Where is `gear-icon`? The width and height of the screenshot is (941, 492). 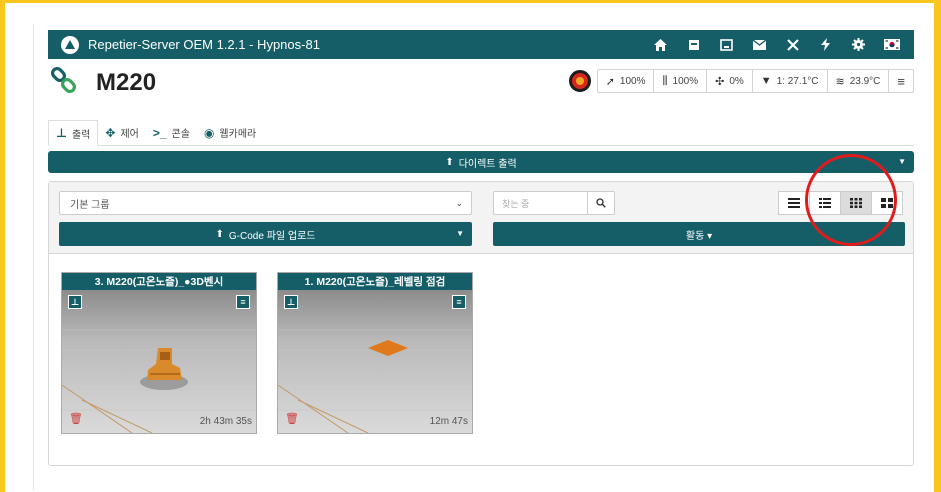
gear-icon is located at coordinates (858, 44).